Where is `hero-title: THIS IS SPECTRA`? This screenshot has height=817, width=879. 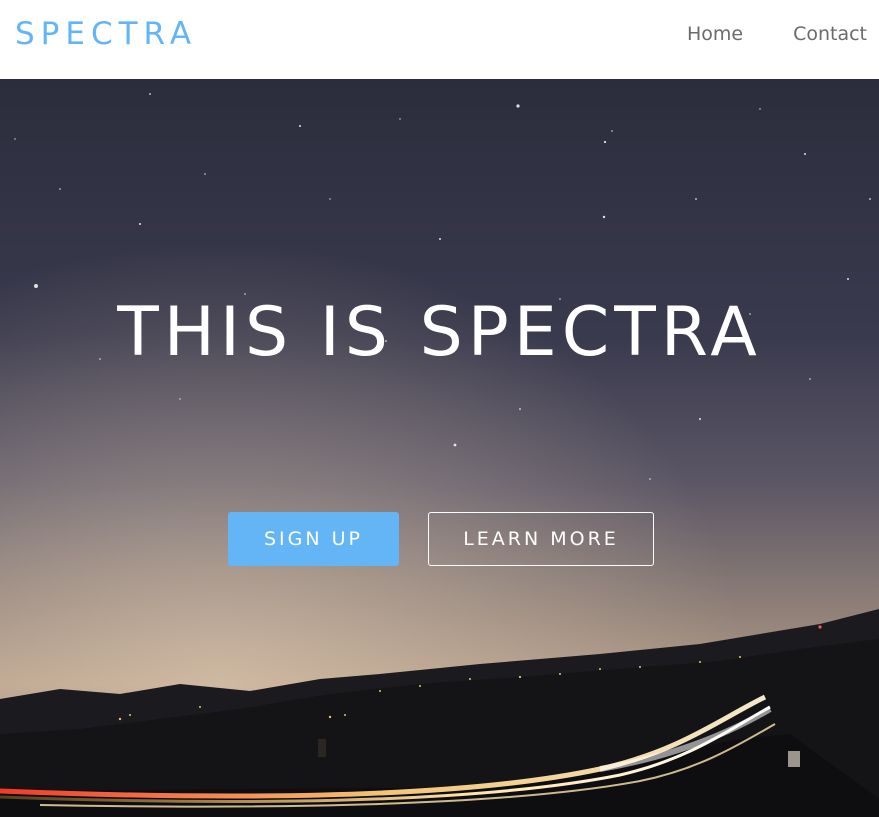
hero-title: THIS IS SPECTRA is located at coordinates (439, 332).